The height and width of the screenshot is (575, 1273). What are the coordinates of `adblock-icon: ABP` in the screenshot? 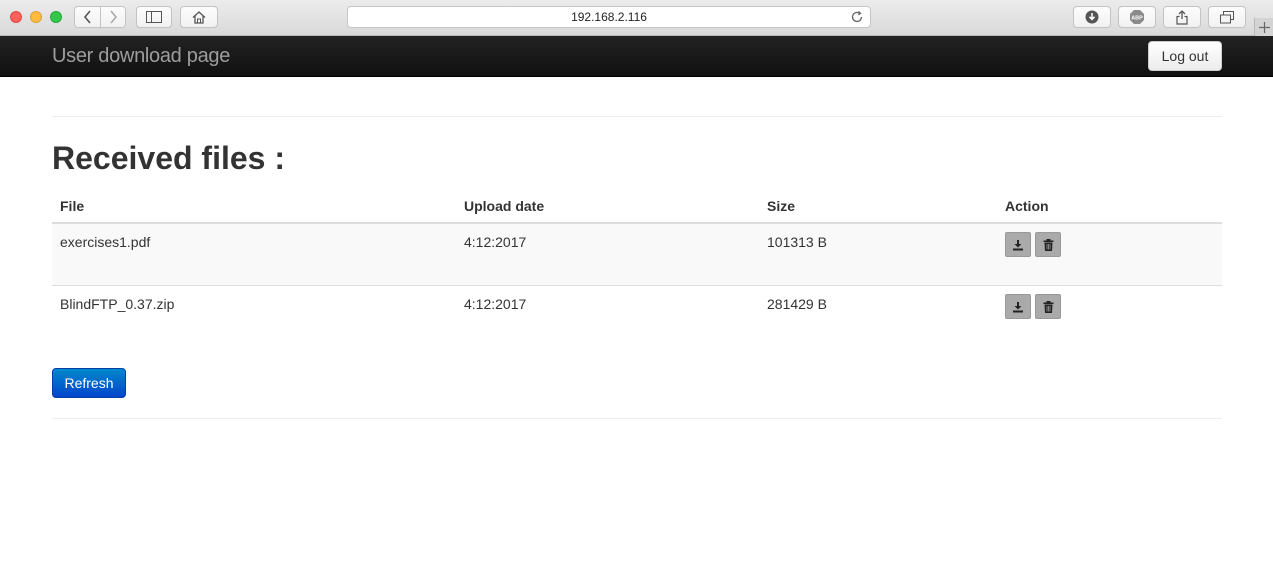 It's located at (1137, 17).